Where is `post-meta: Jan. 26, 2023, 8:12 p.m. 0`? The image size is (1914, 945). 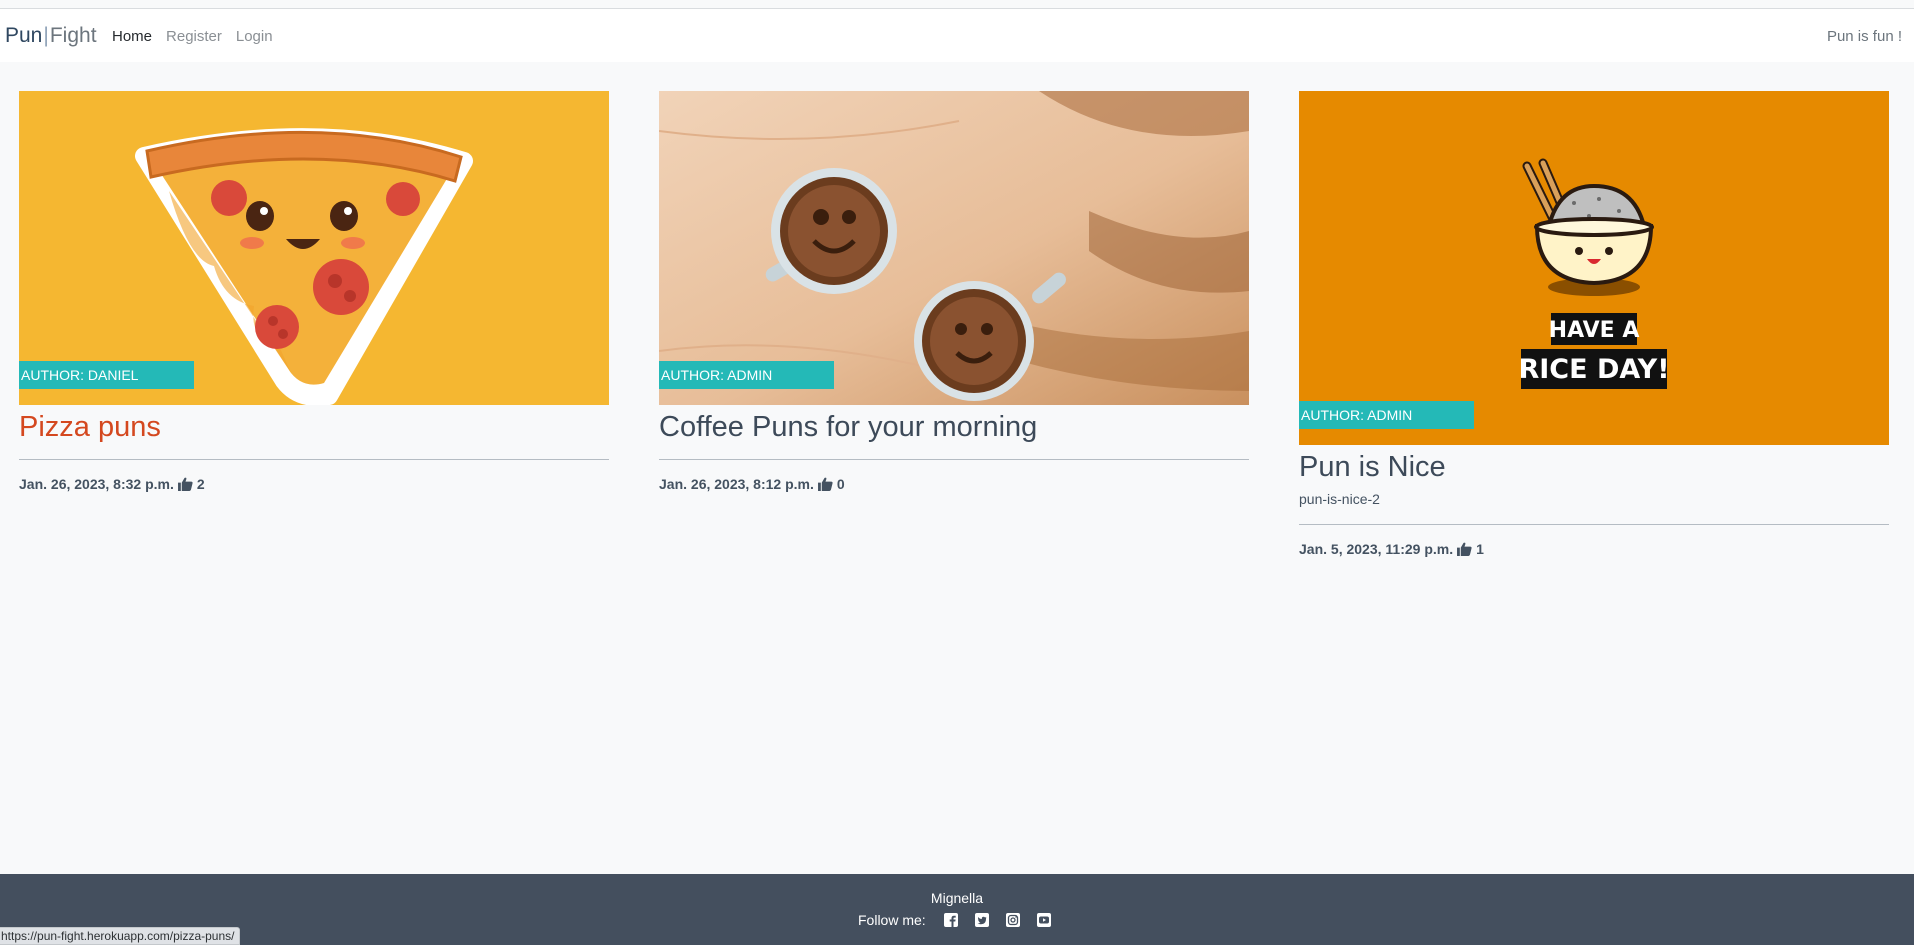 post-meta: Jan. 26, 2023, 8:12 p.m. 0 is located at coordinates (954, 484).